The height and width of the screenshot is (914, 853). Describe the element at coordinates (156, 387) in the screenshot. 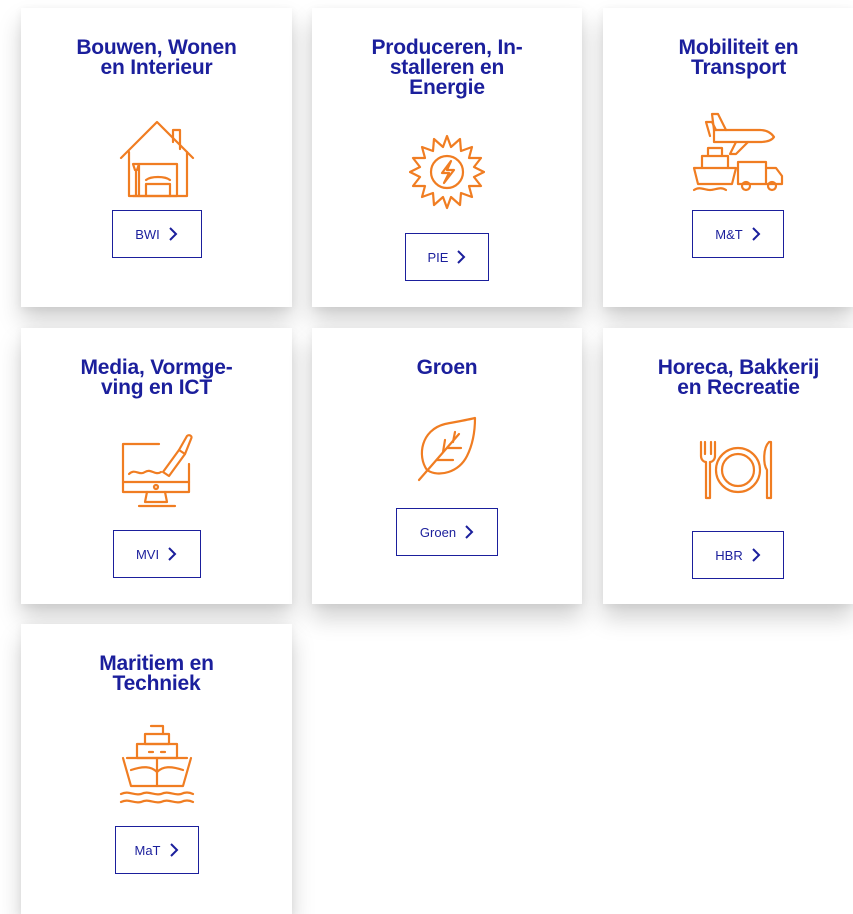

I see `card-title-line: ving en ICT` at that location.